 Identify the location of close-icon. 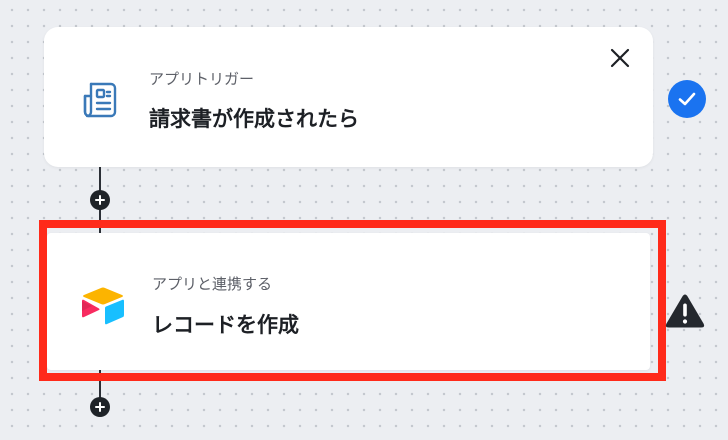
(620, 58).